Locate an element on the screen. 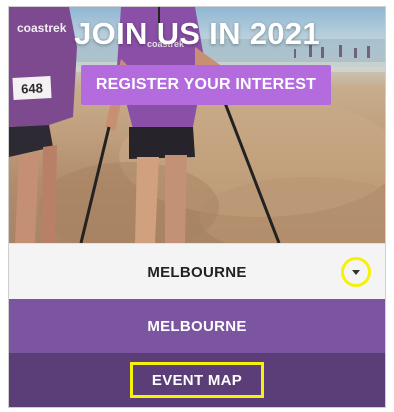 Image resolution: width=394 pixels, height=412 pixels. location-select-value: MELBOURNE is located at coordinates (197, 272).